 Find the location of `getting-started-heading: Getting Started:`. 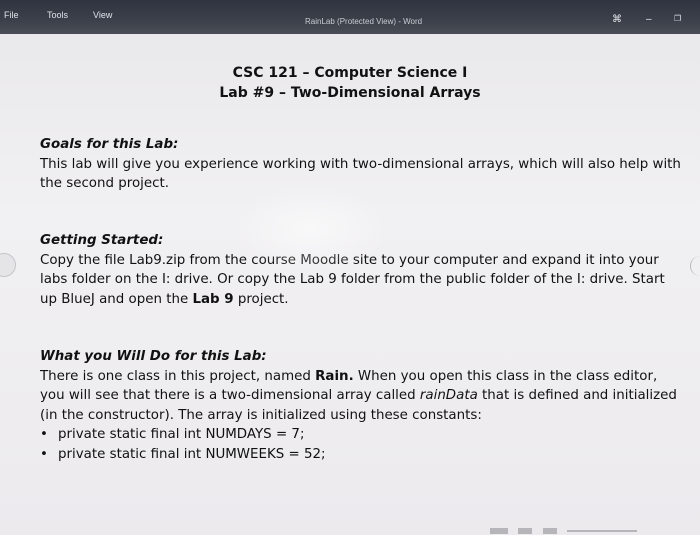

getting-started-heading: Getting Started: is located at coordinates (102, 240).